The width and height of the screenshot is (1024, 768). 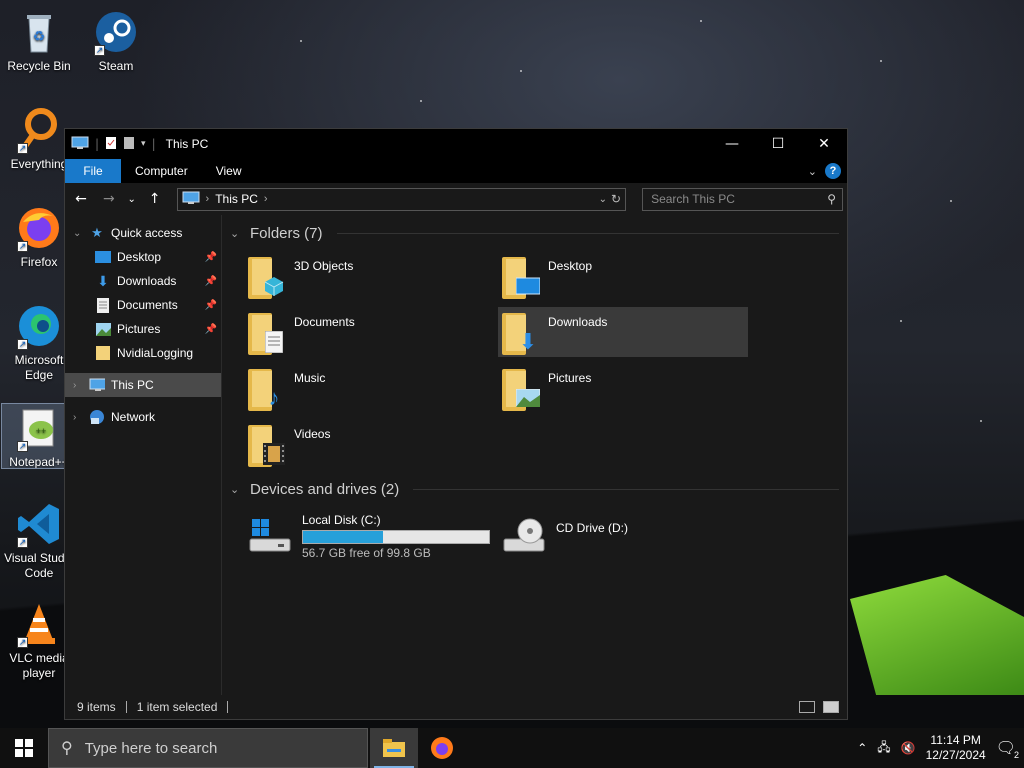 I want to click on nav-quick-access: ⌄ ★ Quick access, so click(x=143, y=233).